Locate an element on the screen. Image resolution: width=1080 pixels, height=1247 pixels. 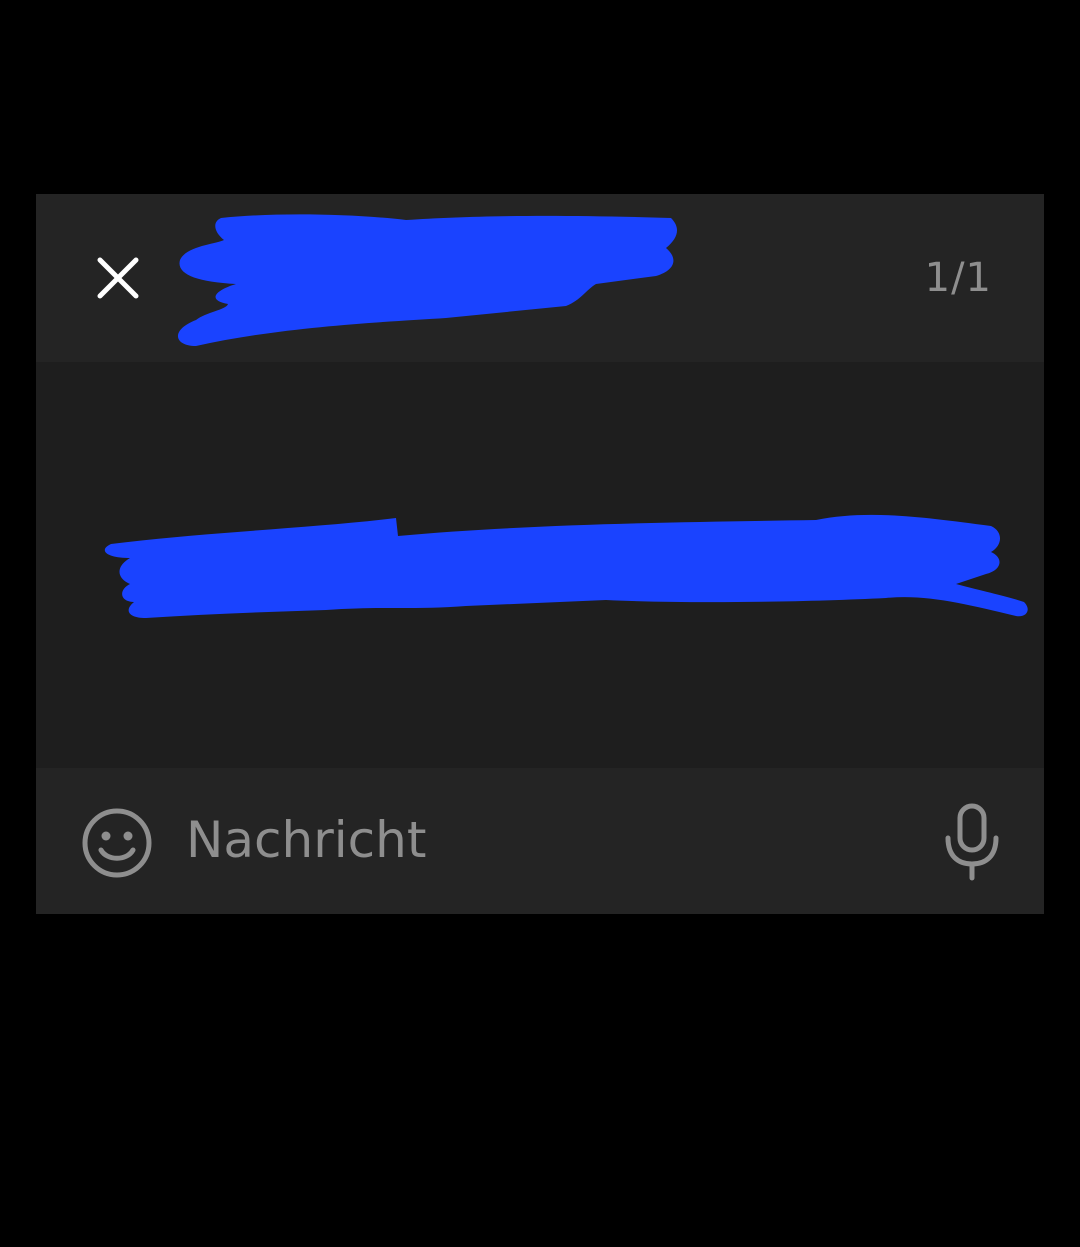
microphone-icon is located at coordinates (972, 842).